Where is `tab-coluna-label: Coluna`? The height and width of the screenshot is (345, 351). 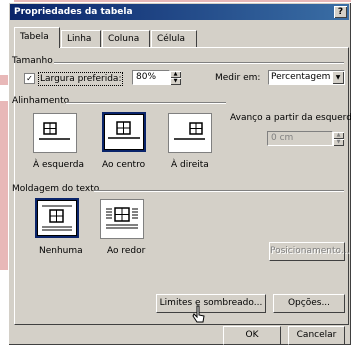
tab-coluna-label: Coluna is located at coordinates (124, 39).